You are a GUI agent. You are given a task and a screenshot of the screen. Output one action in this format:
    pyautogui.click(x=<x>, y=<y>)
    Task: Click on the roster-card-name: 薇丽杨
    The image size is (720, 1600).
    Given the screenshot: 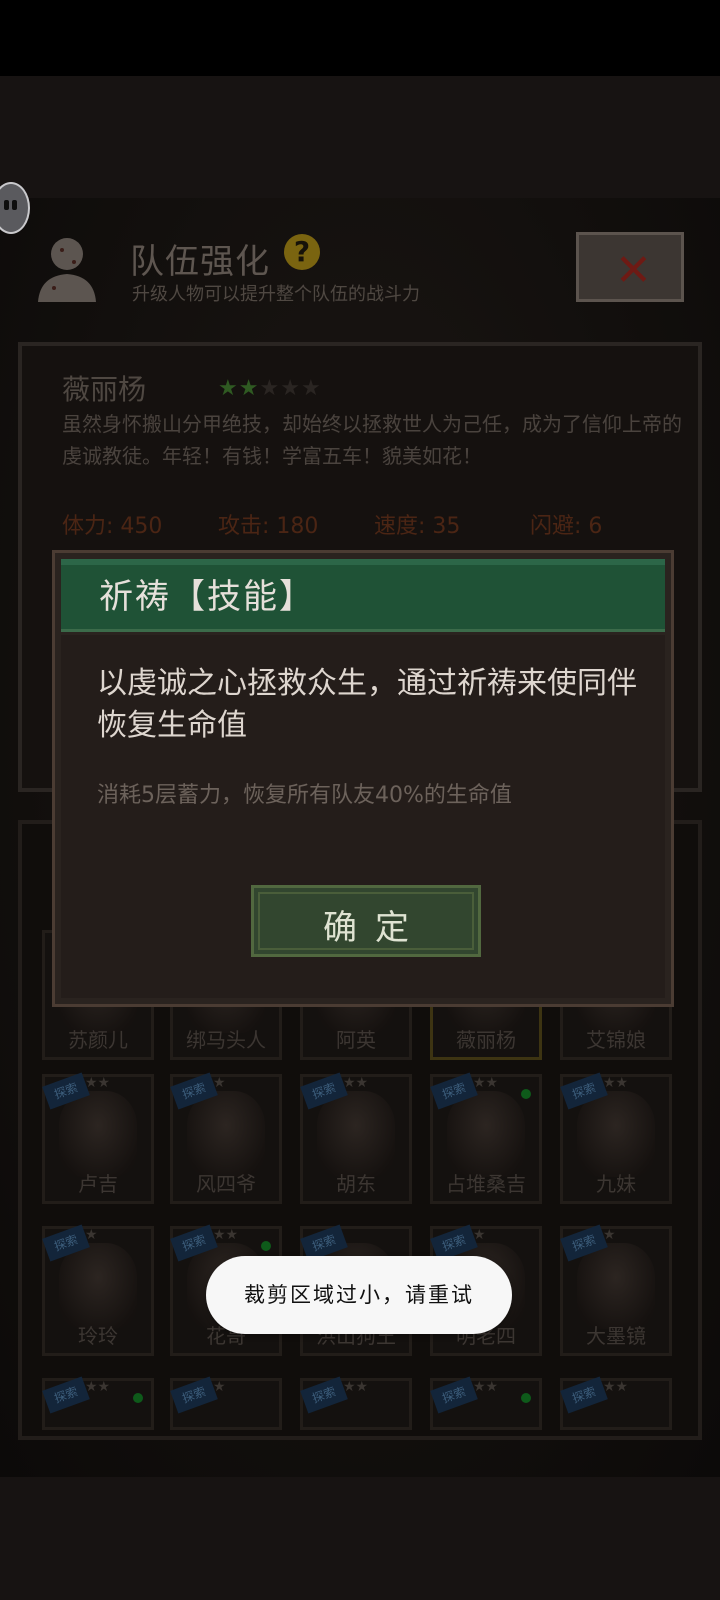 What is the action you would take?
    pyautogui.click(x=486, y=1040)
    